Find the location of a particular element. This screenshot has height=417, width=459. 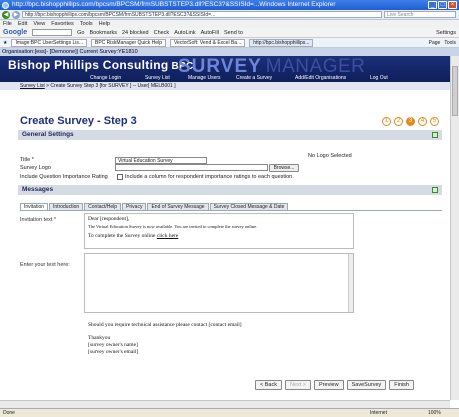

breadcrumb-survey-list-link: Survey List is located at coordinates (32, 86).